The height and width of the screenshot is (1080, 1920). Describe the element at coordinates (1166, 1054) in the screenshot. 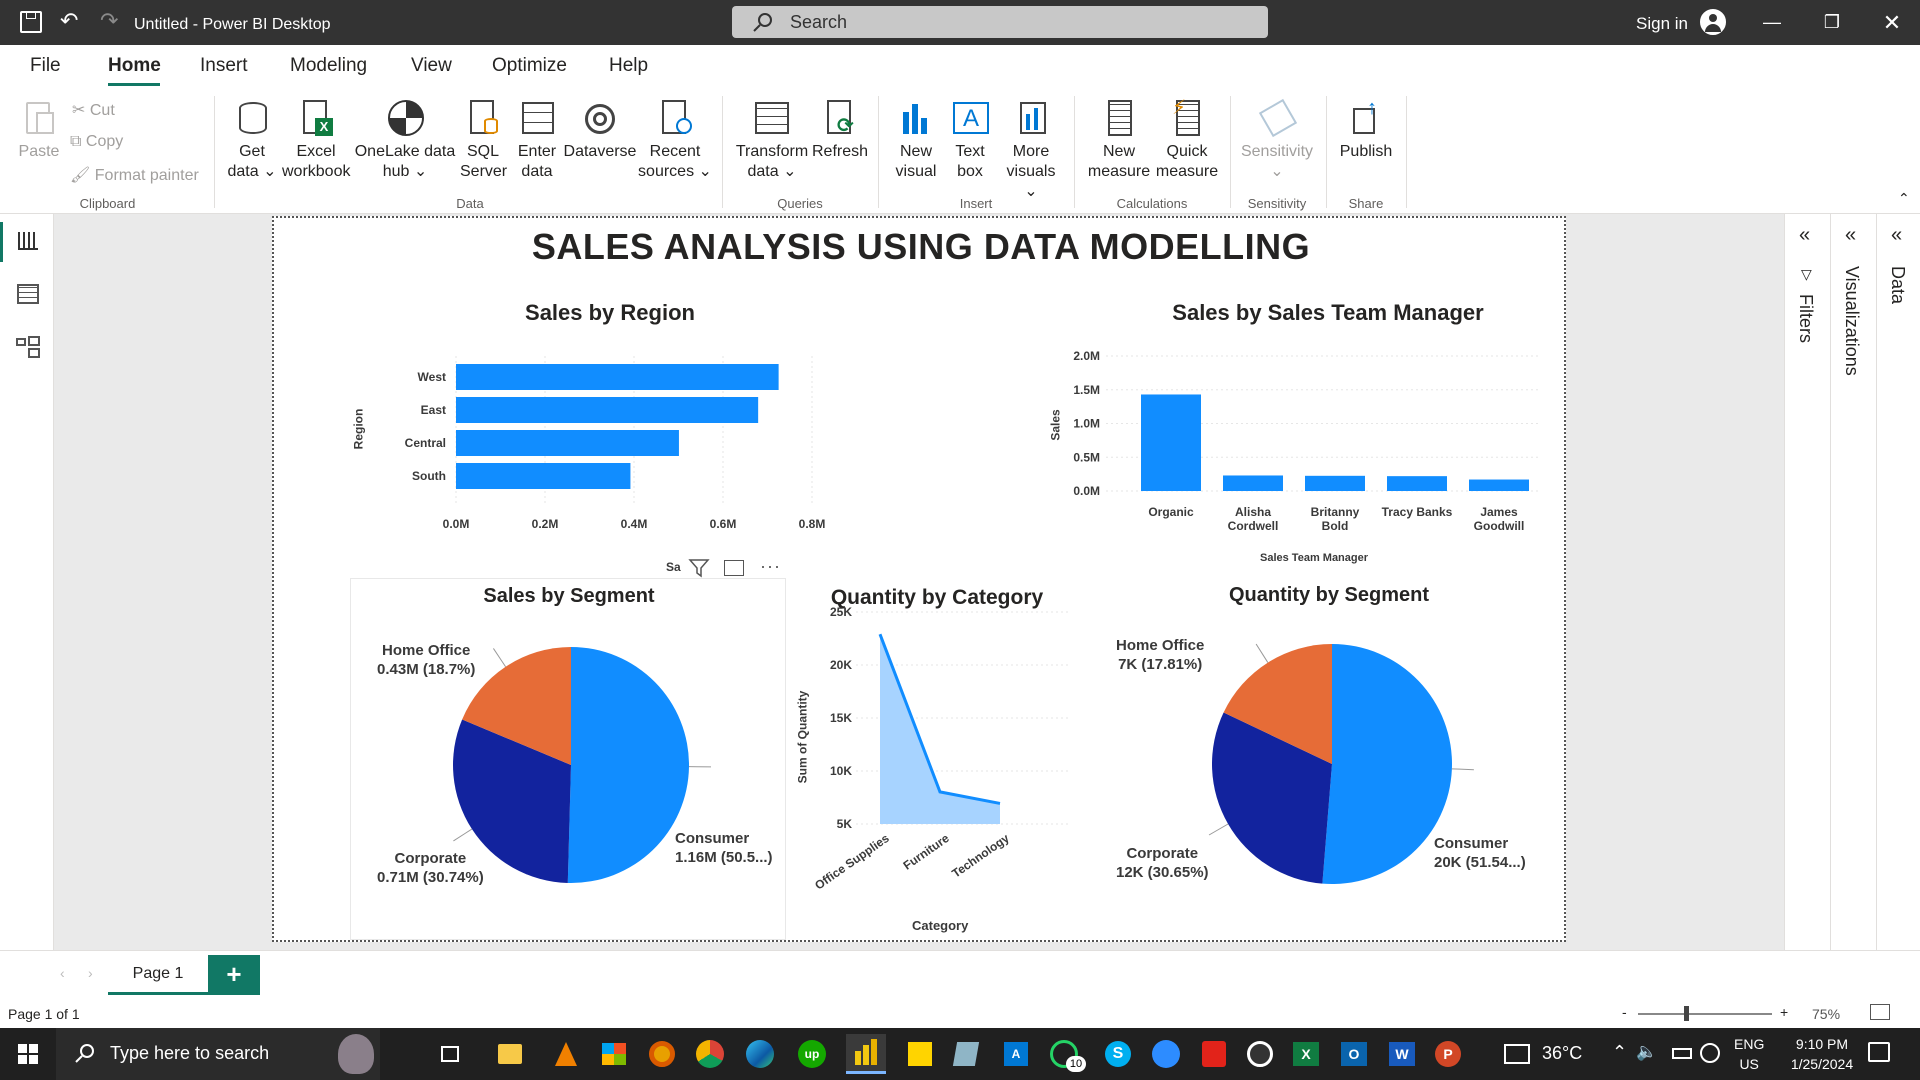

I see `zoom-icon` at that location.